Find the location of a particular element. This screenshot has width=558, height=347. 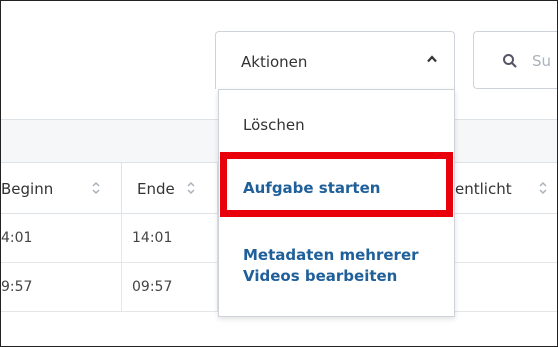

cell-ende-text: 09:57 is located at coordinates (152, 287).